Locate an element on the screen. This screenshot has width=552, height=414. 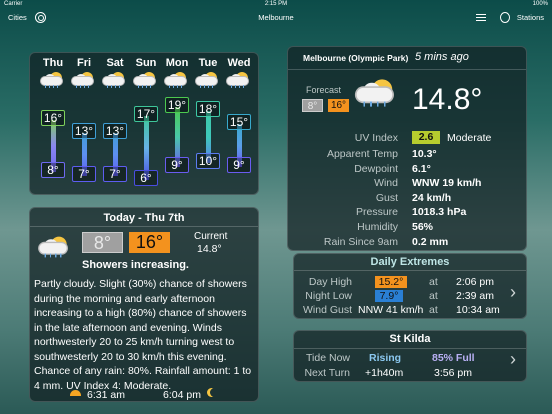
night-low-value: 7.9° is located at coordinates (389, 296).